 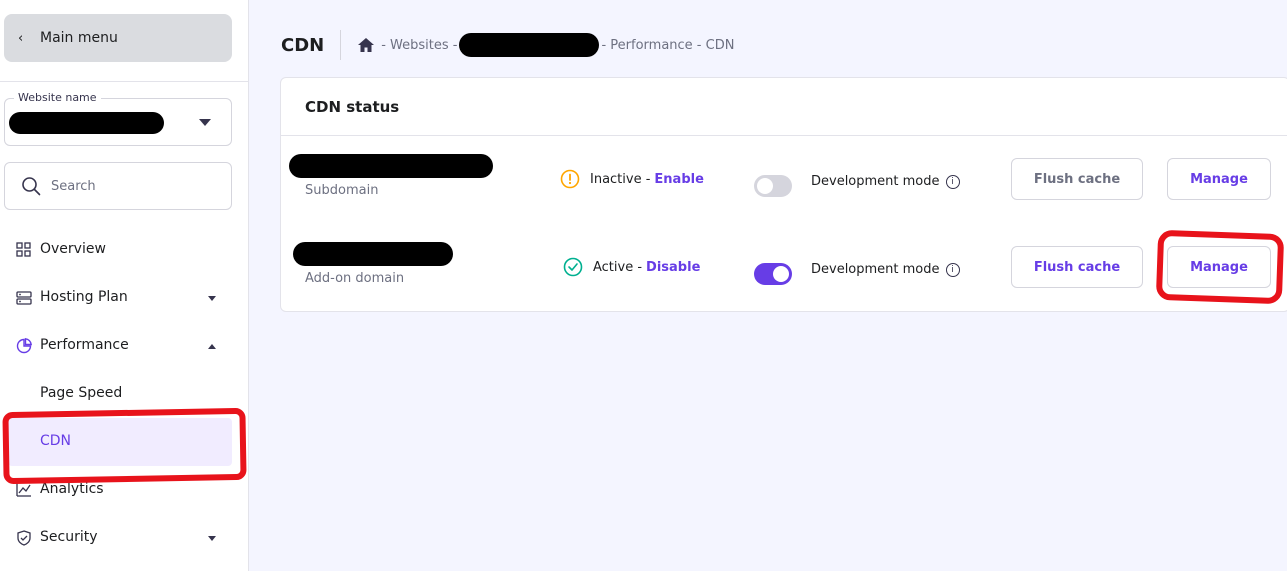 What do you see at coordinates (352, 107) in the screenshot?
I see `card-title: CDN status` at bounding box center [352, 107].